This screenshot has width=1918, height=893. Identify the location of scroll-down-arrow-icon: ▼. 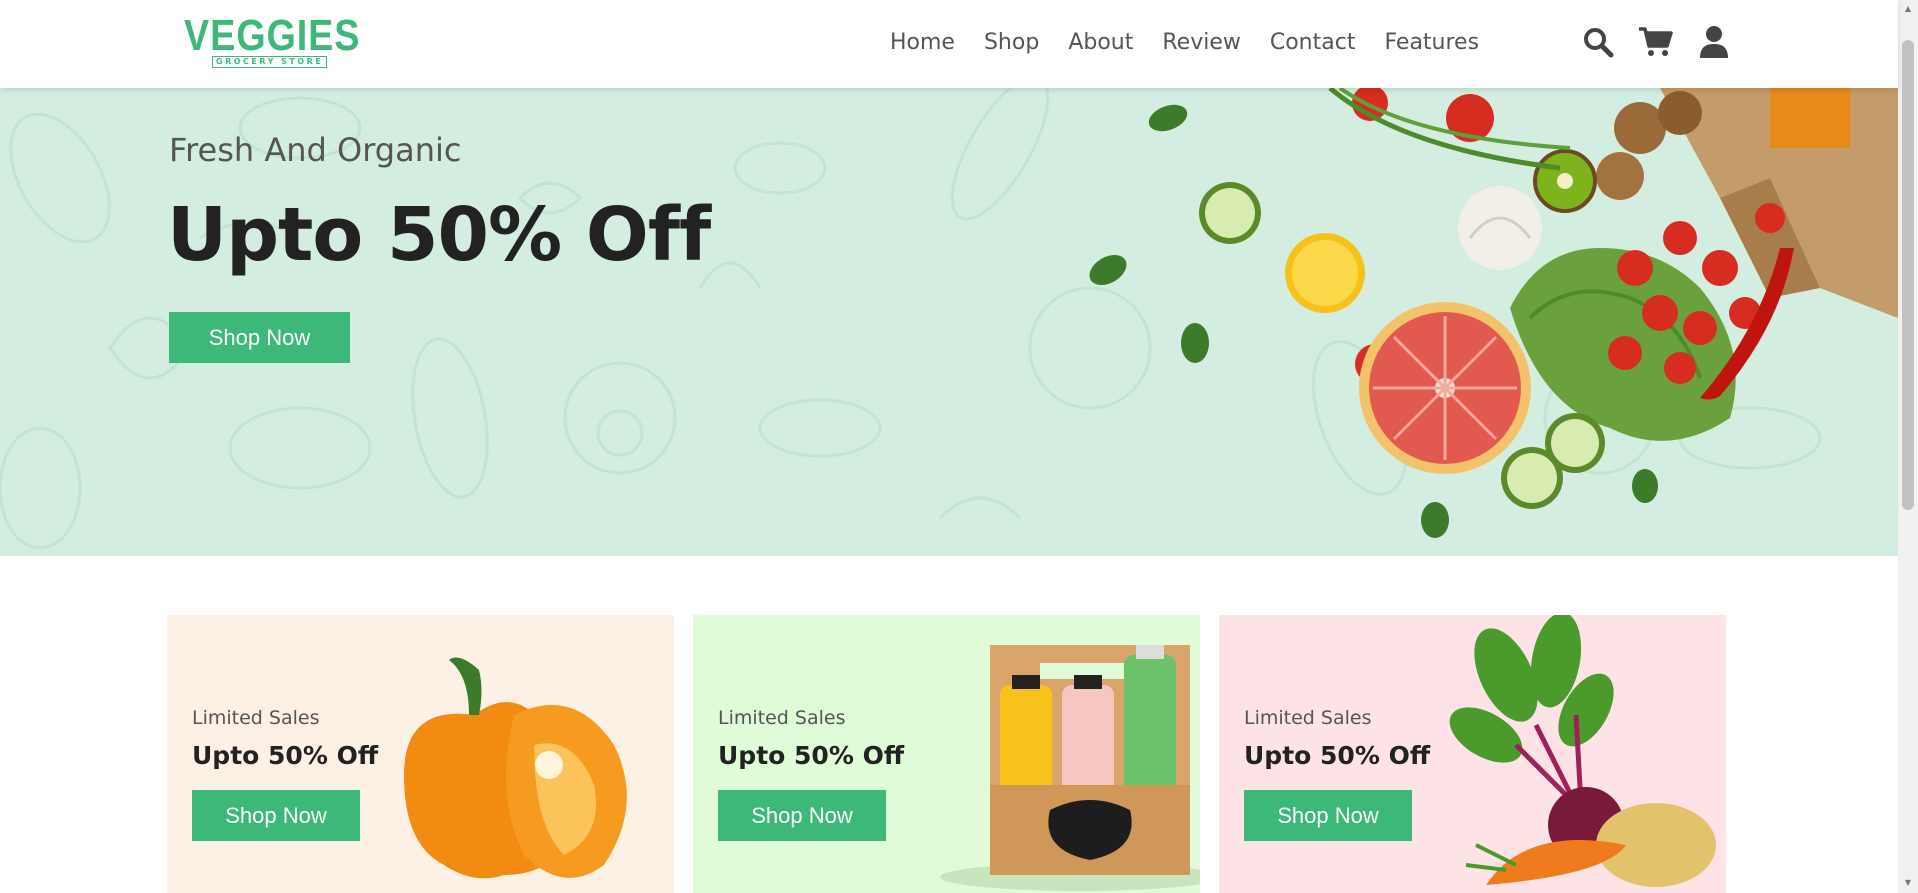
(1908, 883).